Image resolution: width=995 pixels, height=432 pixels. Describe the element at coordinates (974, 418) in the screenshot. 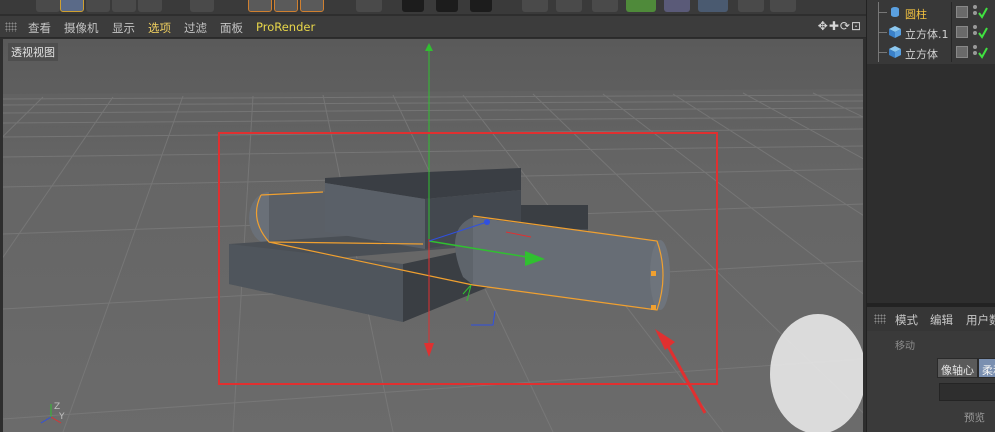

I see `preview-label: 预览` at that location.